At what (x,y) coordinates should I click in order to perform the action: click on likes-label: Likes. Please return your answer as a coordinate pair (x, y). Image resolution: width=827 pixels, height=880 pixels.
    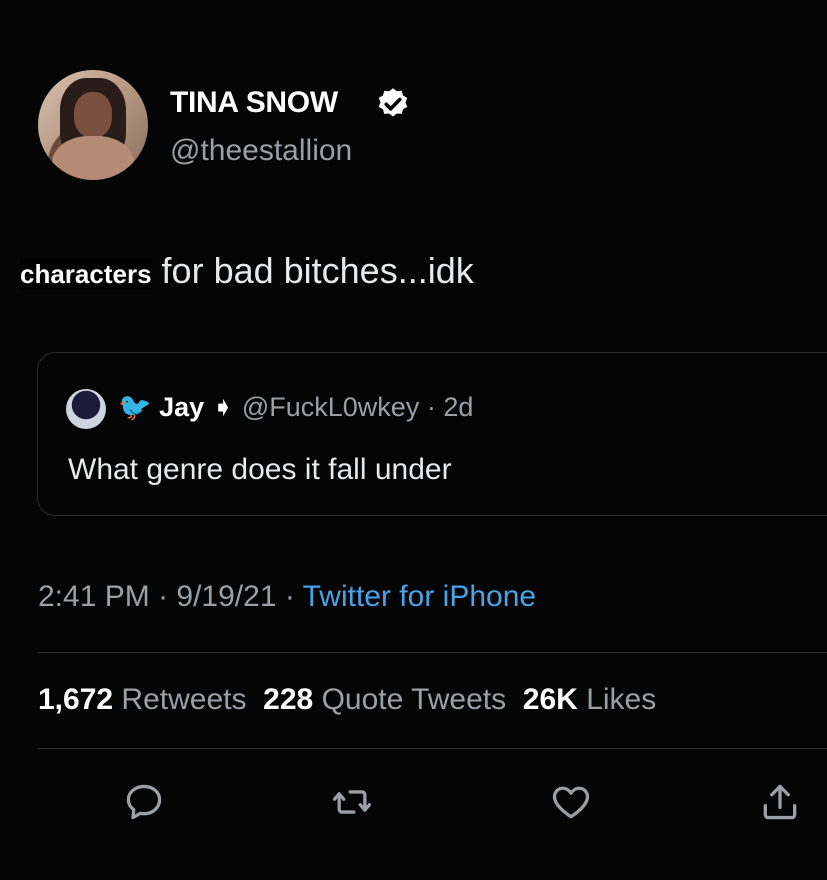
    Looking at the image, I should click on (621, 699).